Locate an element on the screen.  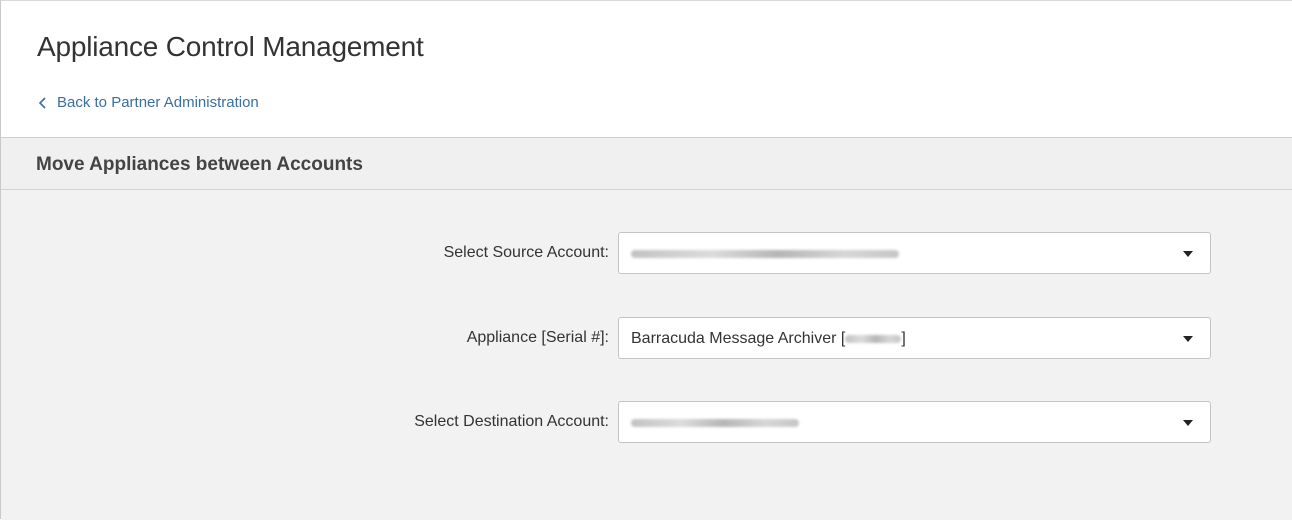
redacted-serial is located at coordinates (873, 338).